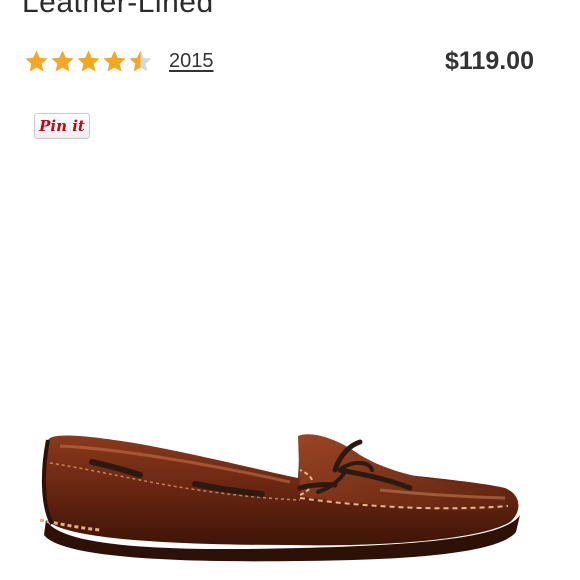 The height and width of the screenshot is (580, 580). I want to click on product-title: Leather-Lined, so click(118, 9).